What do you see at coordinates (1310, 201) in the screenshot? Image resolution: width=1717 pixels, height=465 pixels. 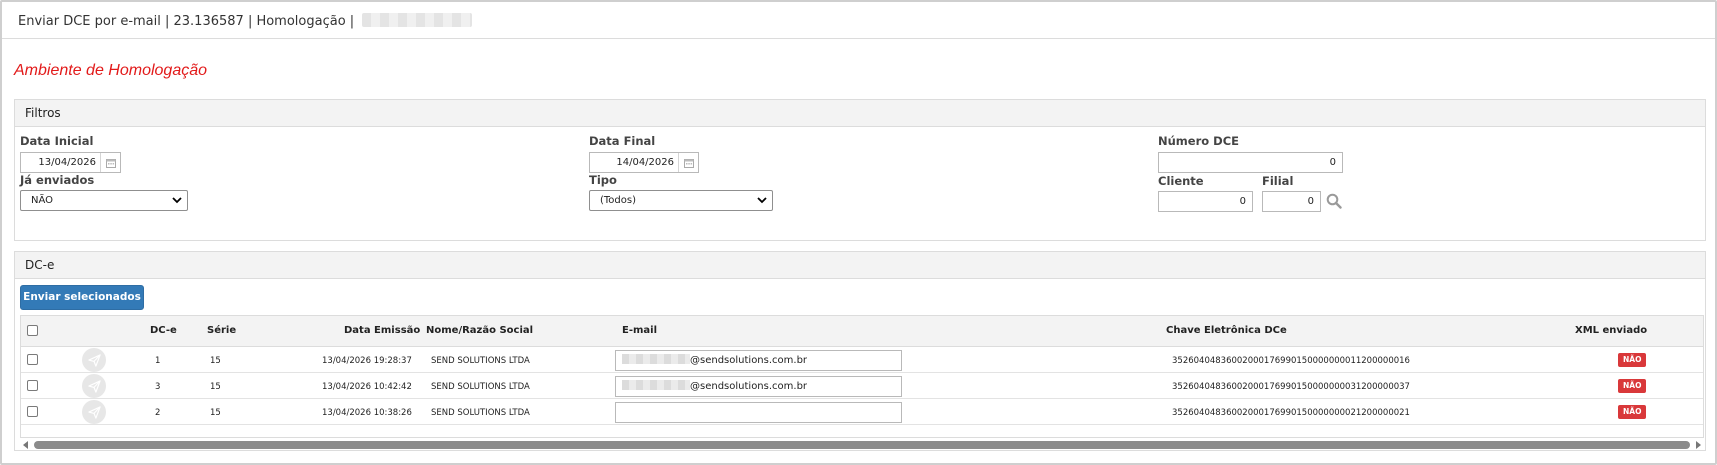 I see `filial-value: 0` at bounding box center [1310, 201].